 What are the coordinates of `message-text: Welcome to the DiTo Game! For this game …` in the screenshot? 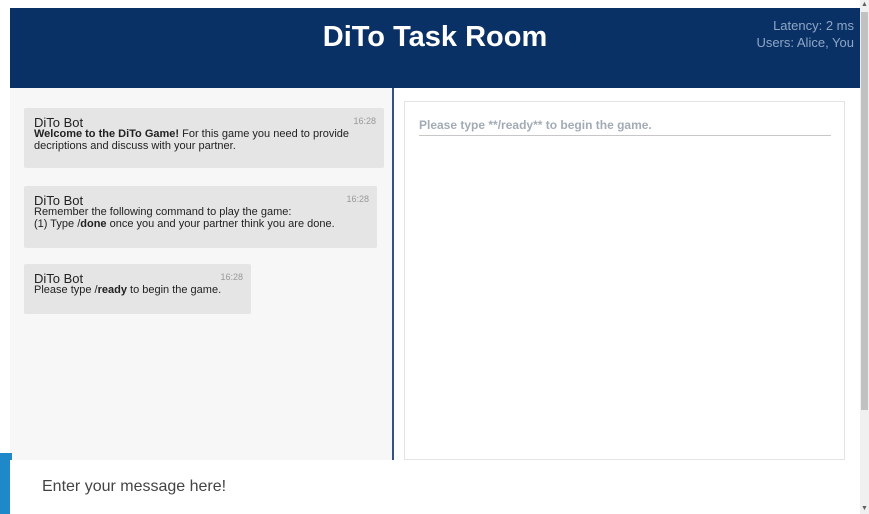 It's located at (206, 140).